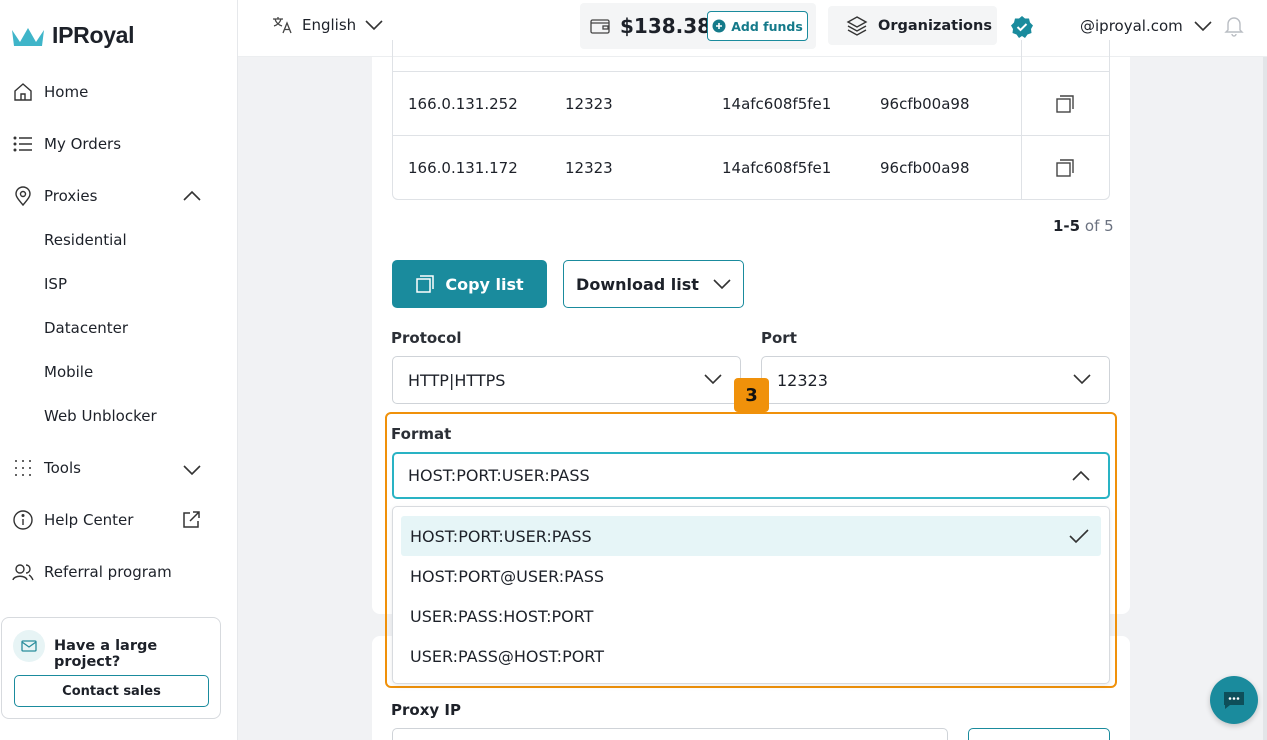 This screenshot has width=1267, height=740. I want to click on sidebar-item-label: Home, so click(66, 92).